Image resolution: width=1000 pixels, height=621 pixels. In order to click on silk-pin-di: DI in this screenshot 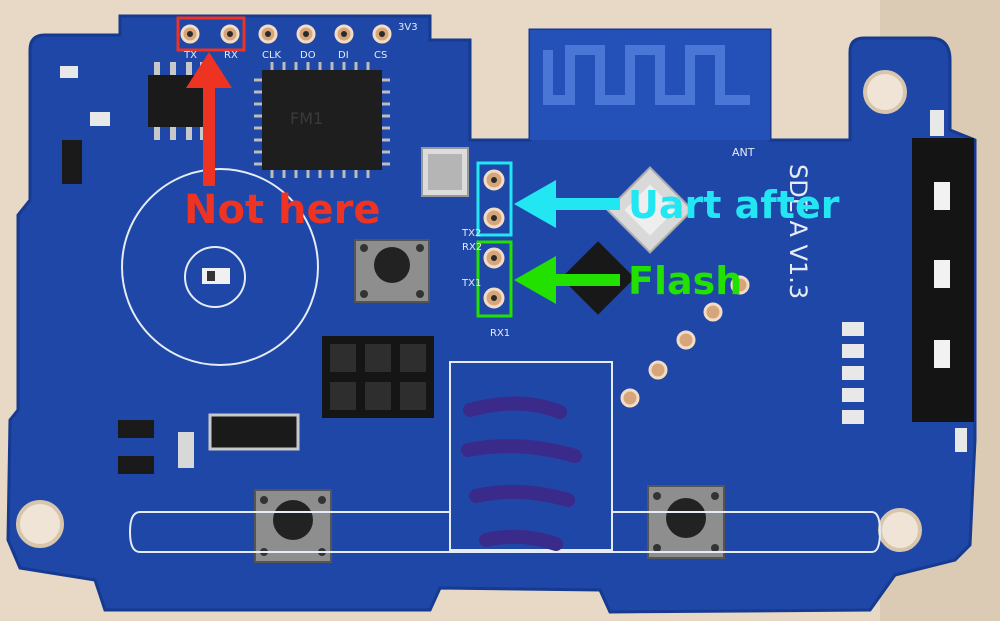, I will do `click(343, 55)`.